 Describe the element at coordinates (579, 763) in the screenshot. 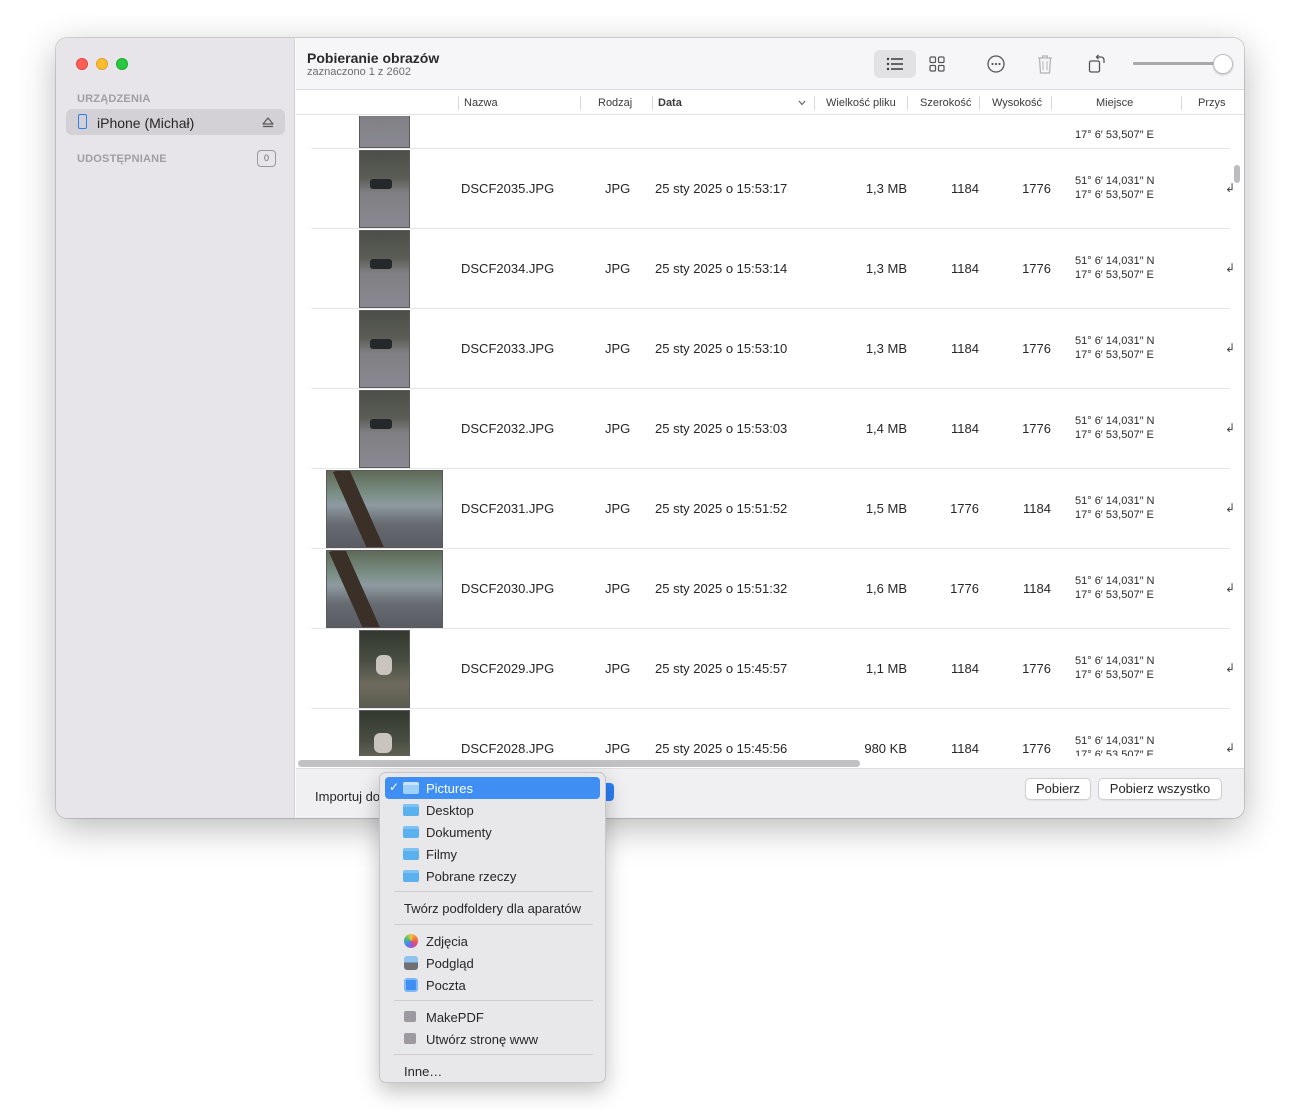

I see `horizontal-scrollbar` at that location.